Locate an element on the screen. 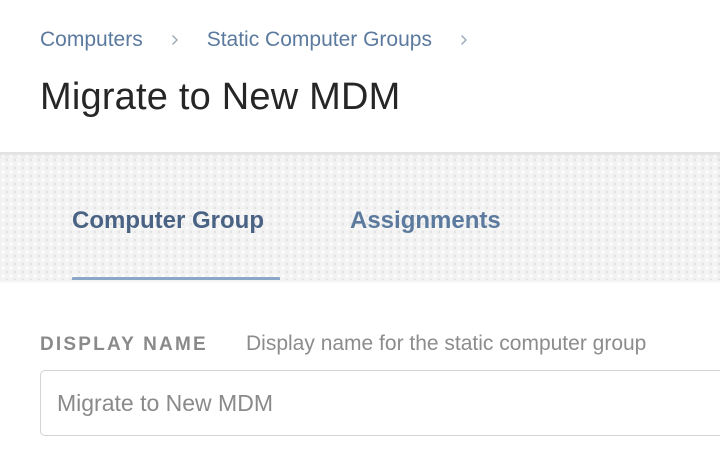 The height and width of the screenshot is (467, 720). breadcrumb: Computers Static Computer Groups is located at coordinates (268, 40).